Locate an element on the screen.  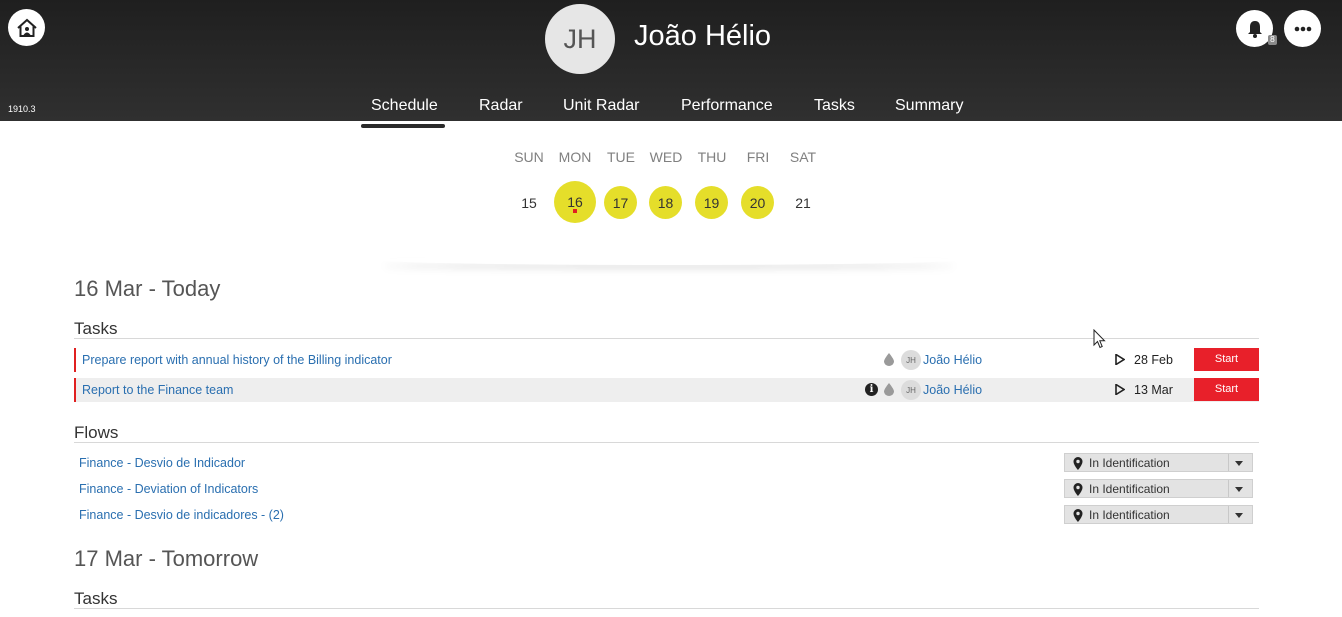
calendar-day: 18 is located at coordinates (665, 202).